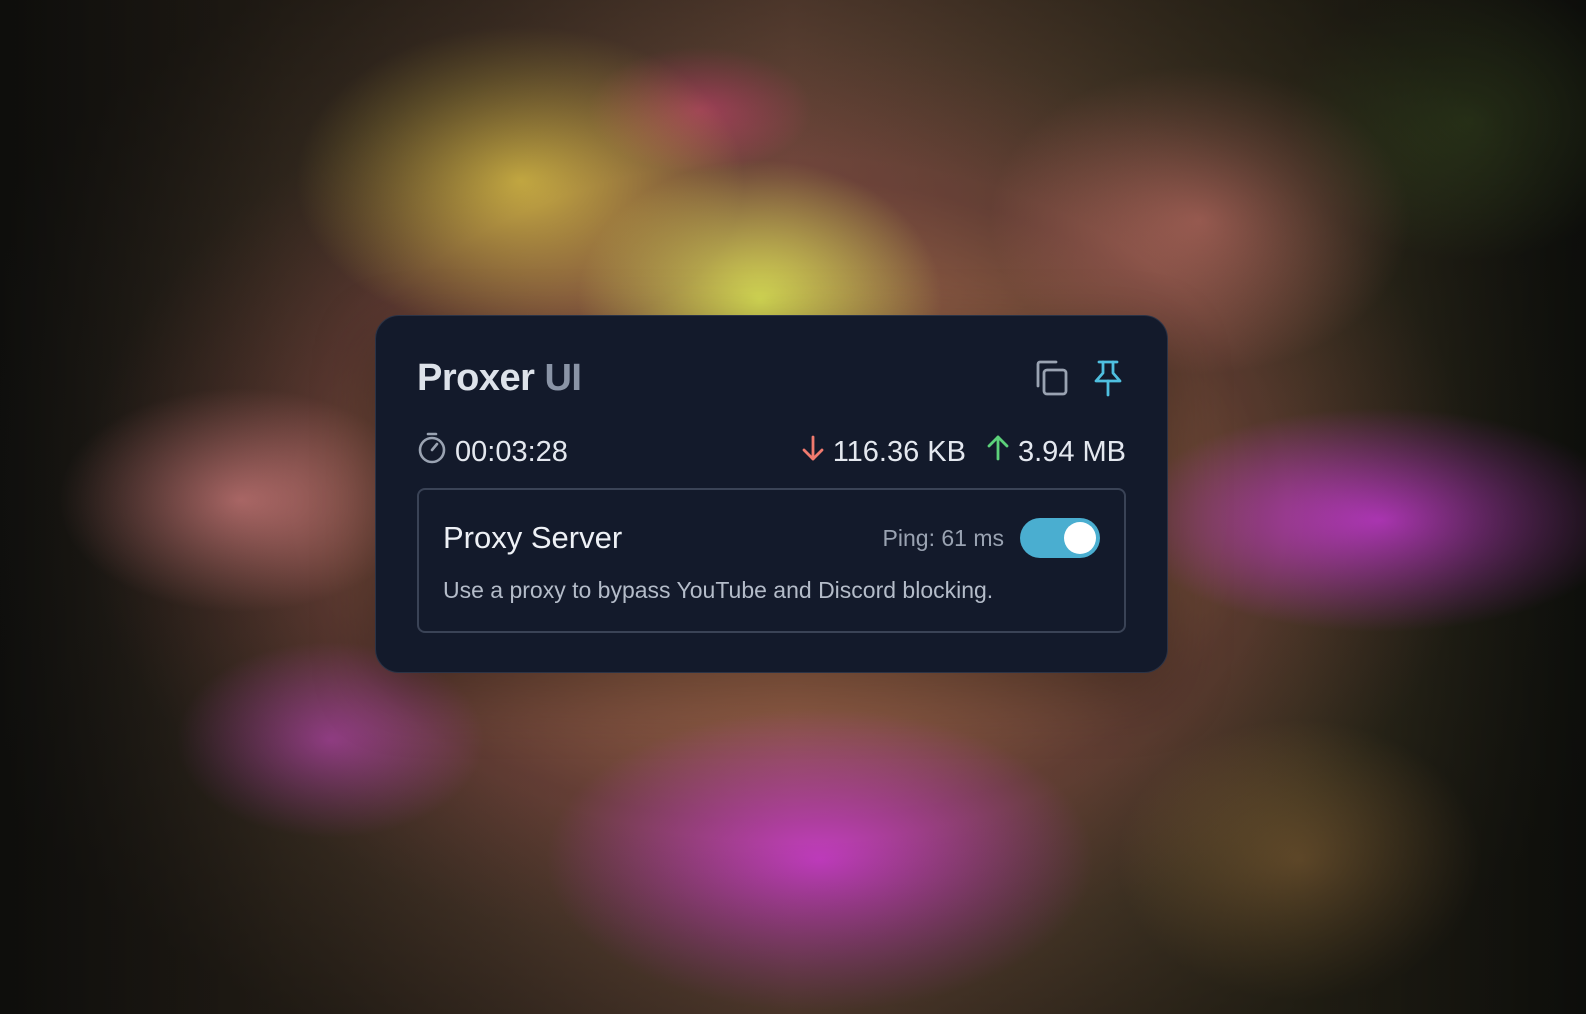 The width and height of the screenshot is (1586, 1014). I want to click on pin-icon, so click(1108, 378).